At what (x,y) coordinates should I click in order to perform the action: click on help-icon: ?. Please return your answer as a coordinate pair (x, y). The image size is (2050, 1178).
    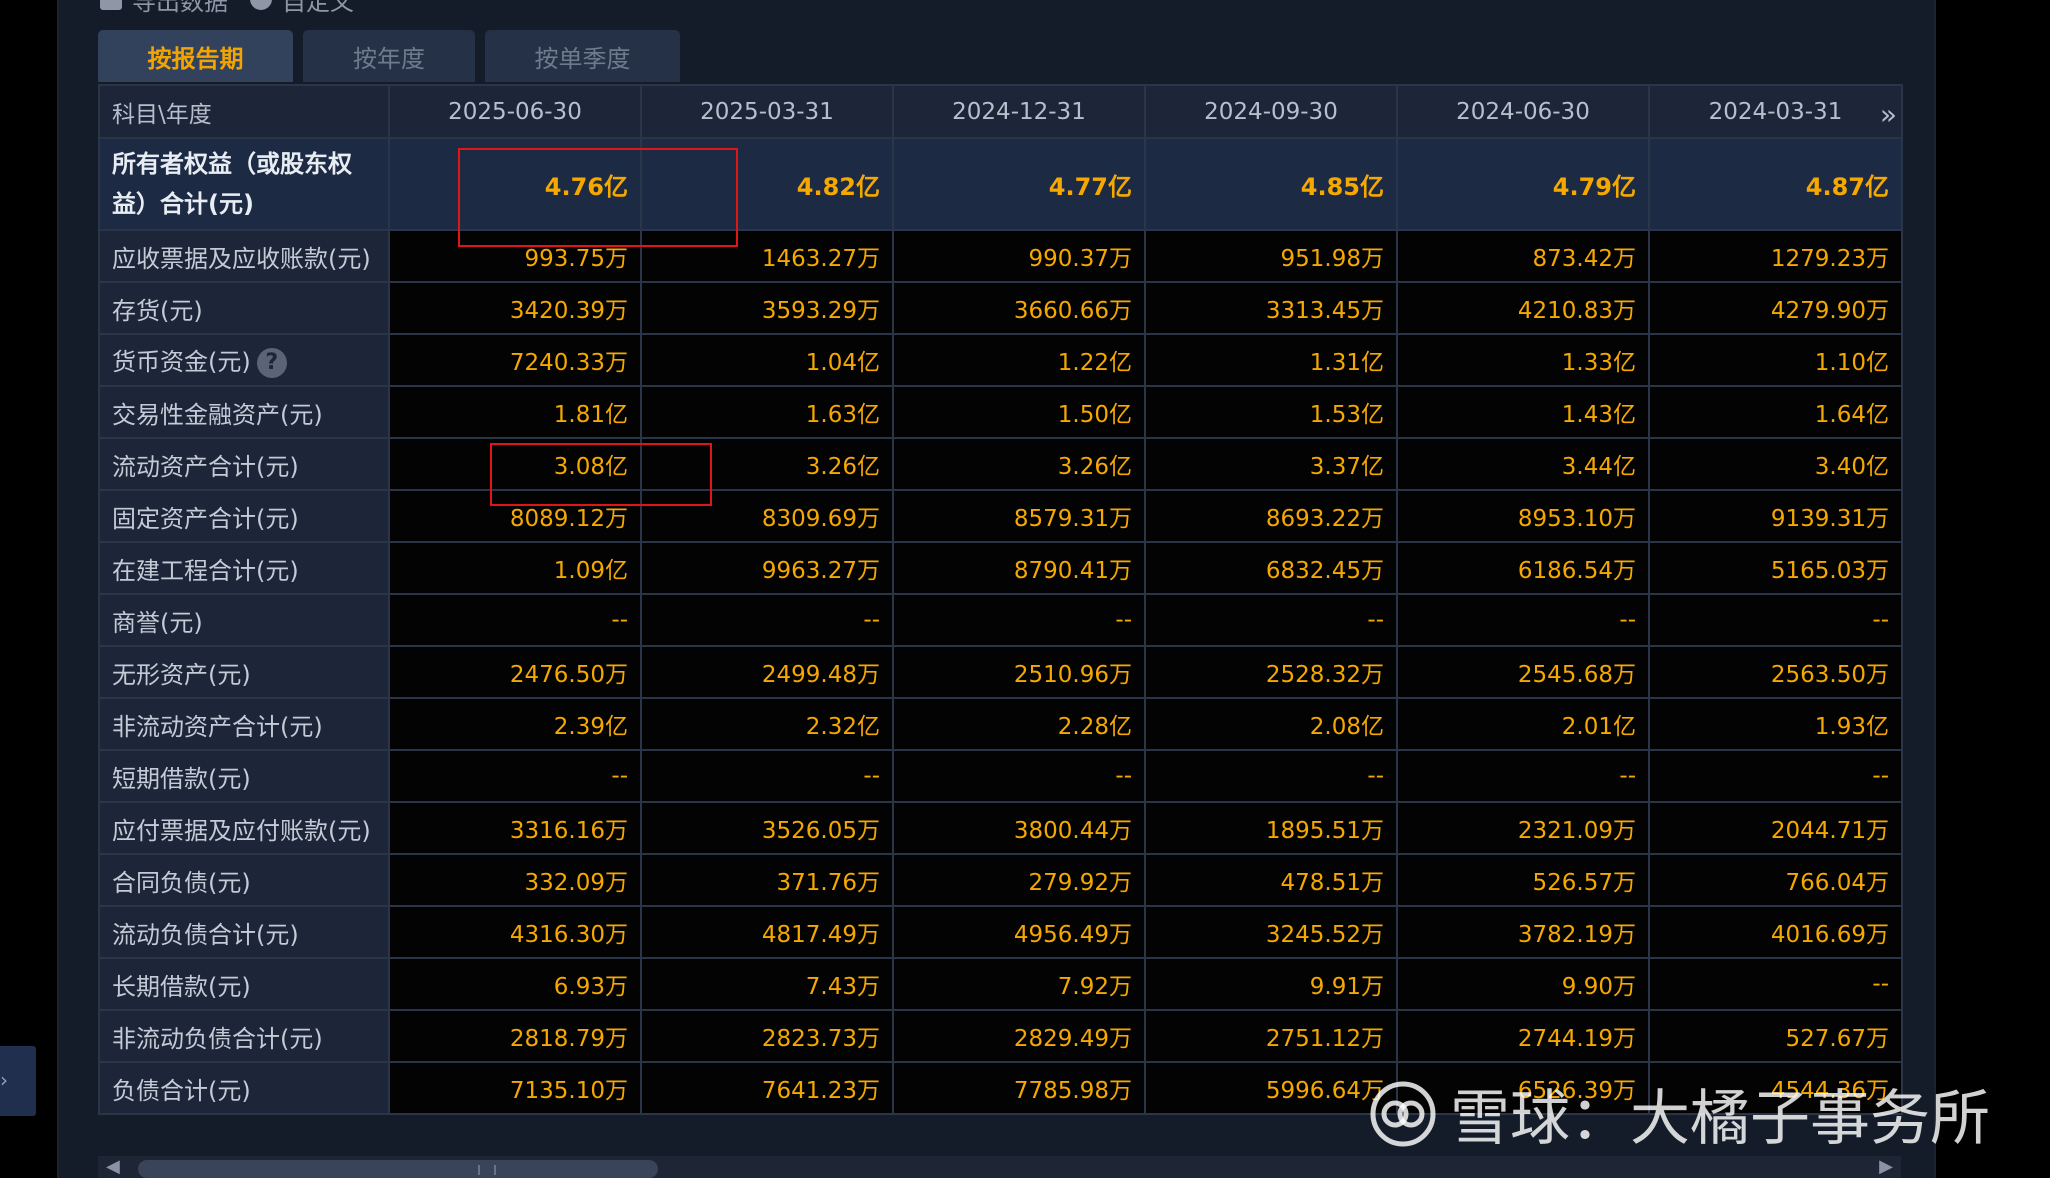
    Looking at the image, I should click on (271, 363).